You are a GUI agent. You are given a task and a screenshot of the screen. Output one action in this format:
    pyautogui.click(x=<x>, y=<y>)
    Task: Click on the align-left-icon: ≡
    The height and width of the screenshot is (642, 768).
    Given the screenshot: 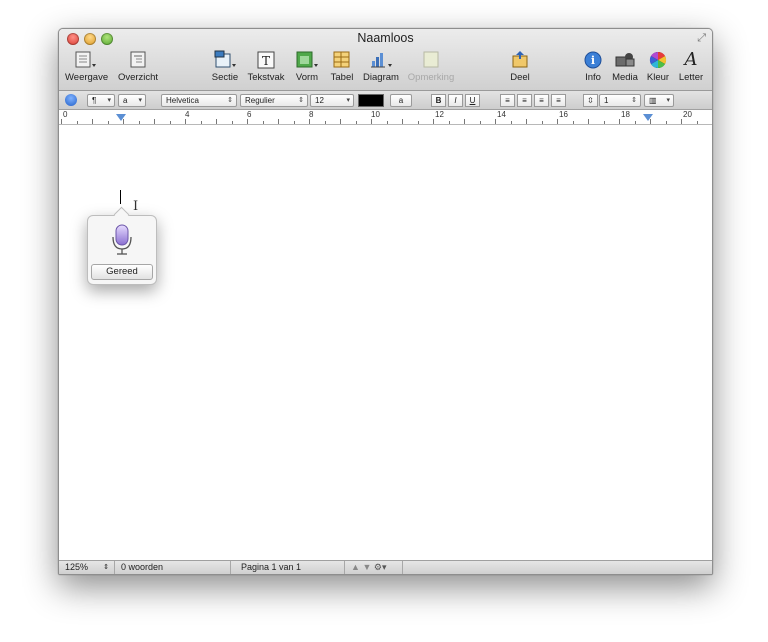 What is the action you would take?
    pyautogui.click(x=507, y=100)
    